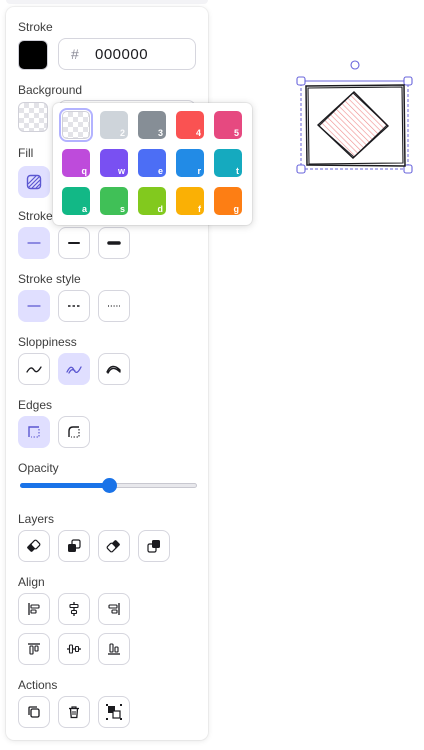 This screenshot has height=750, width=424. Describe the element at coordinates (301, 169) in the screenshot. I see `resize-handle-bottom-left` at that location.